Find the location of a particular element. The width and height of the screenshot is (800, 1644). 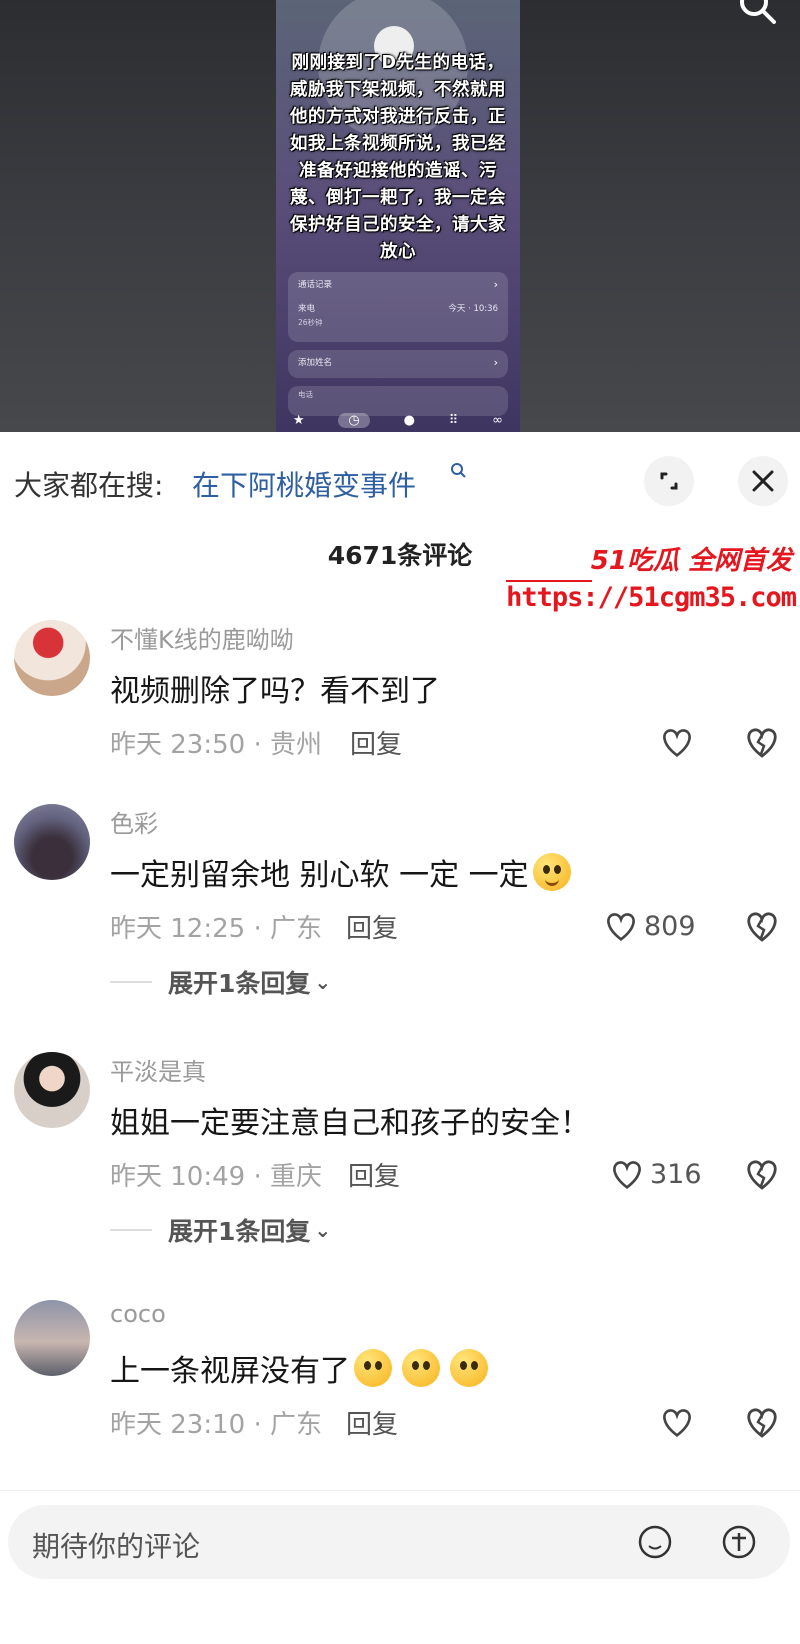

comment-item: coco 上一条视屏没有了 昨天 23:10 · 广东 回复 is located at coordinates (400, 1385).